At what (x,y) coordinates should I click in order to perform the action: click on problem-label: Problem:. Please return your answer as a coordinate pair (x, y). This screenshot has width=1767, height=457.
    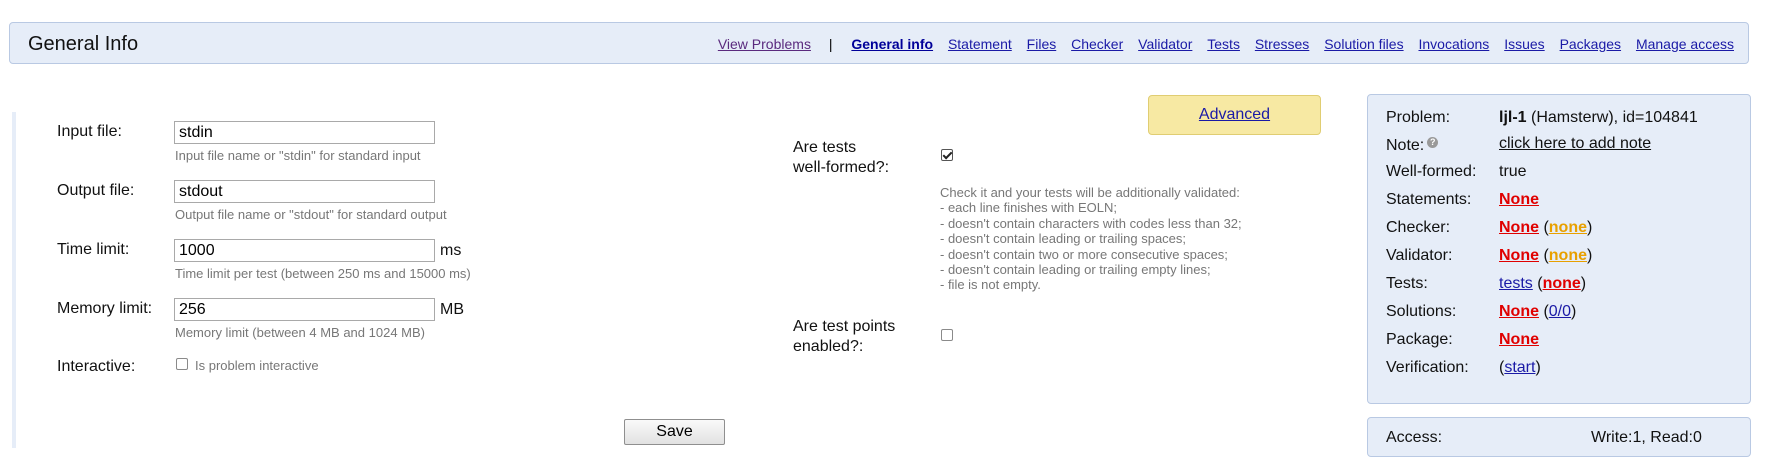
    Looking at the image, I should click on (1418, 117).